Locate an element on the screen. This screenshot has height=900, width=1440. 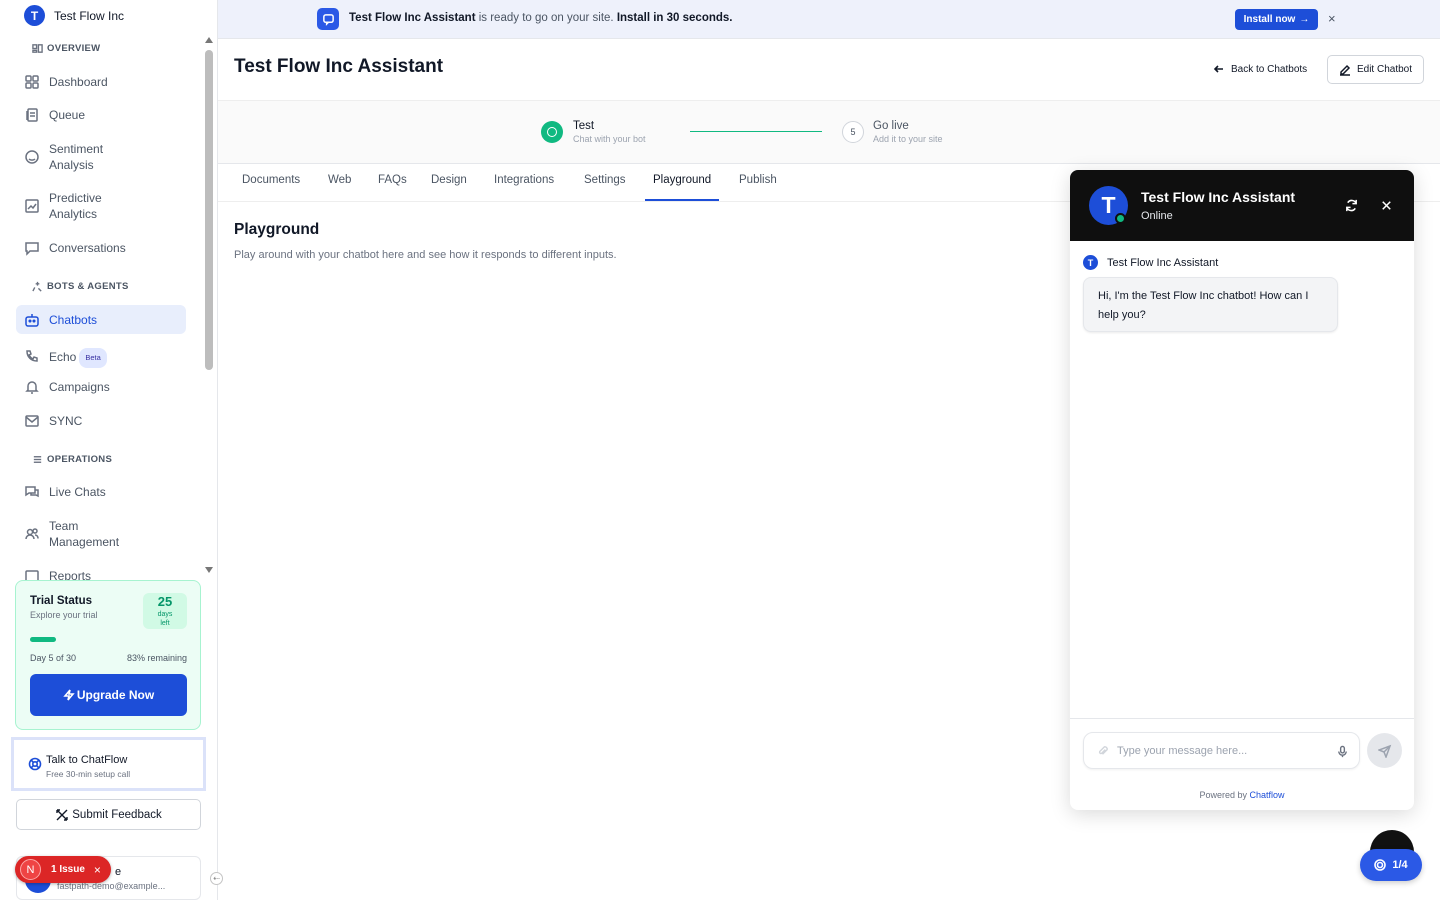
step-test-subtitle: Chat with your bot is located at coordinates (609, 139).